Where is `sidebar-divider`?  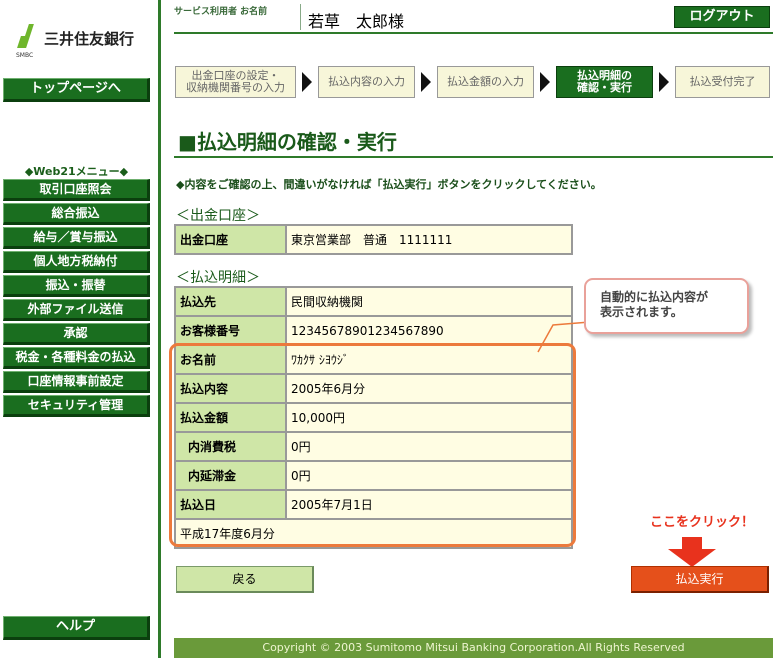 sidebar-divider is located at coordinates (159, 329).